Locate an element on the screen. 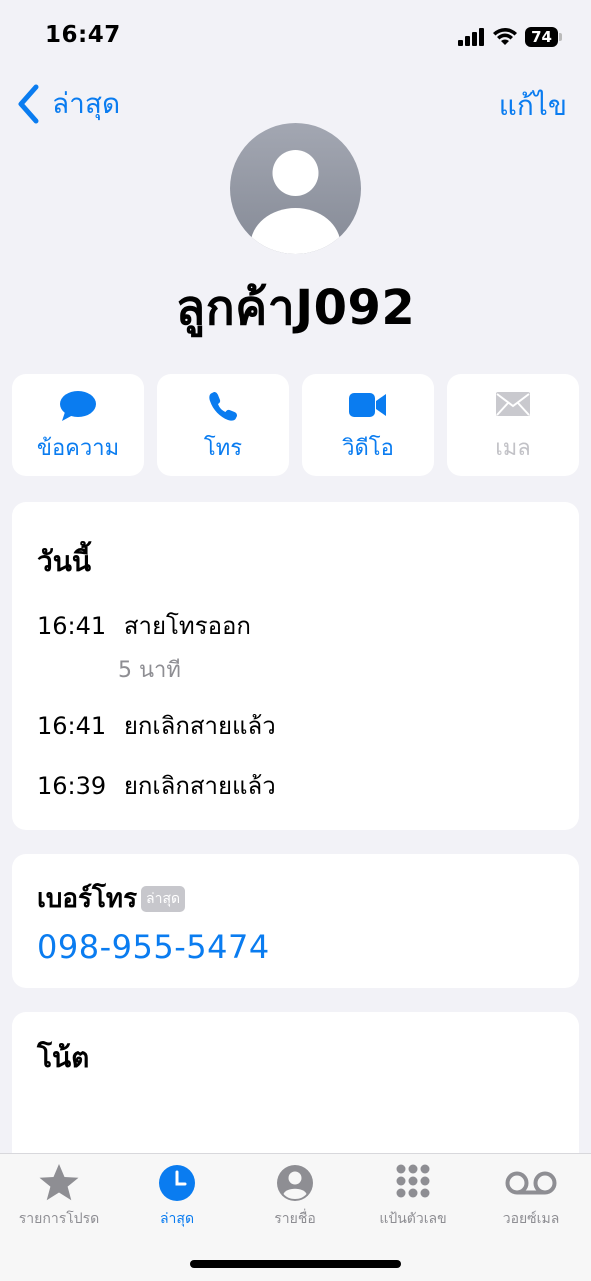 The height and width of the screenshot is (1281, 591). tab-contacts: รายชื่อ is located at coordinates (295, 1196).